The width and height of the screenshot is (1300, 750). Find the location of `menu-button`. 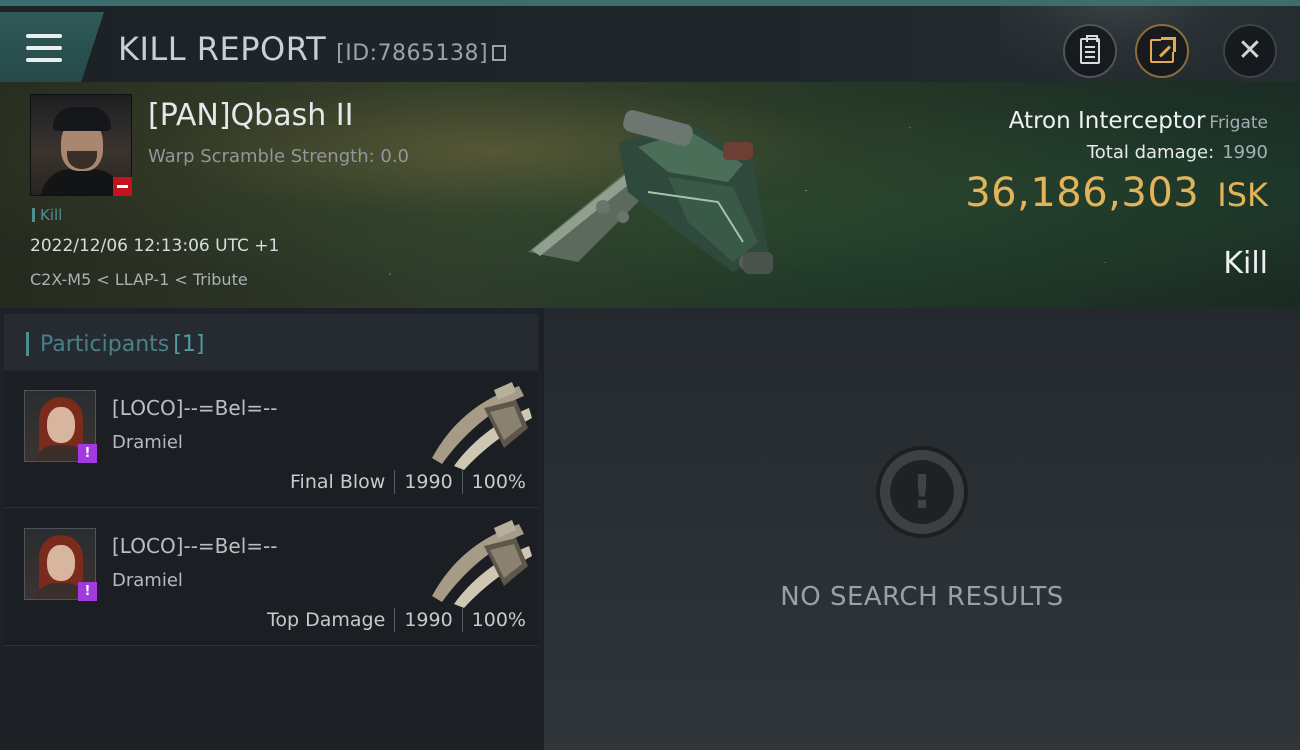

menu-button is located at coordinates (52, 47).